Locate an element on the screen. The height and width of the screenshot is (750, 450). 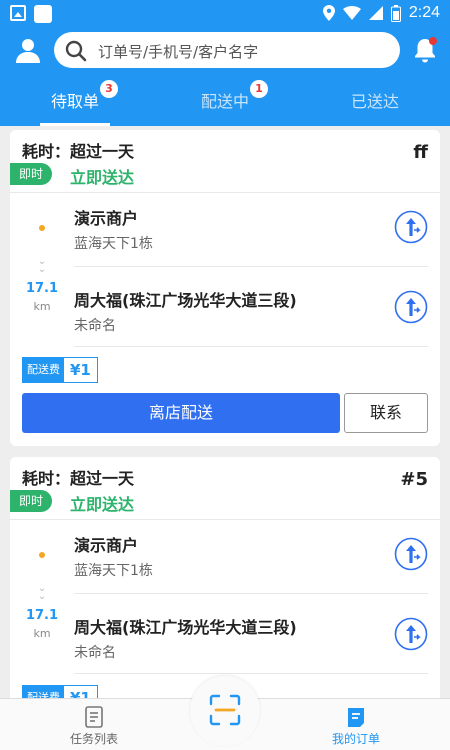
delivery-fee: 配送费 ¥1 is located at coordinates (60, 370).